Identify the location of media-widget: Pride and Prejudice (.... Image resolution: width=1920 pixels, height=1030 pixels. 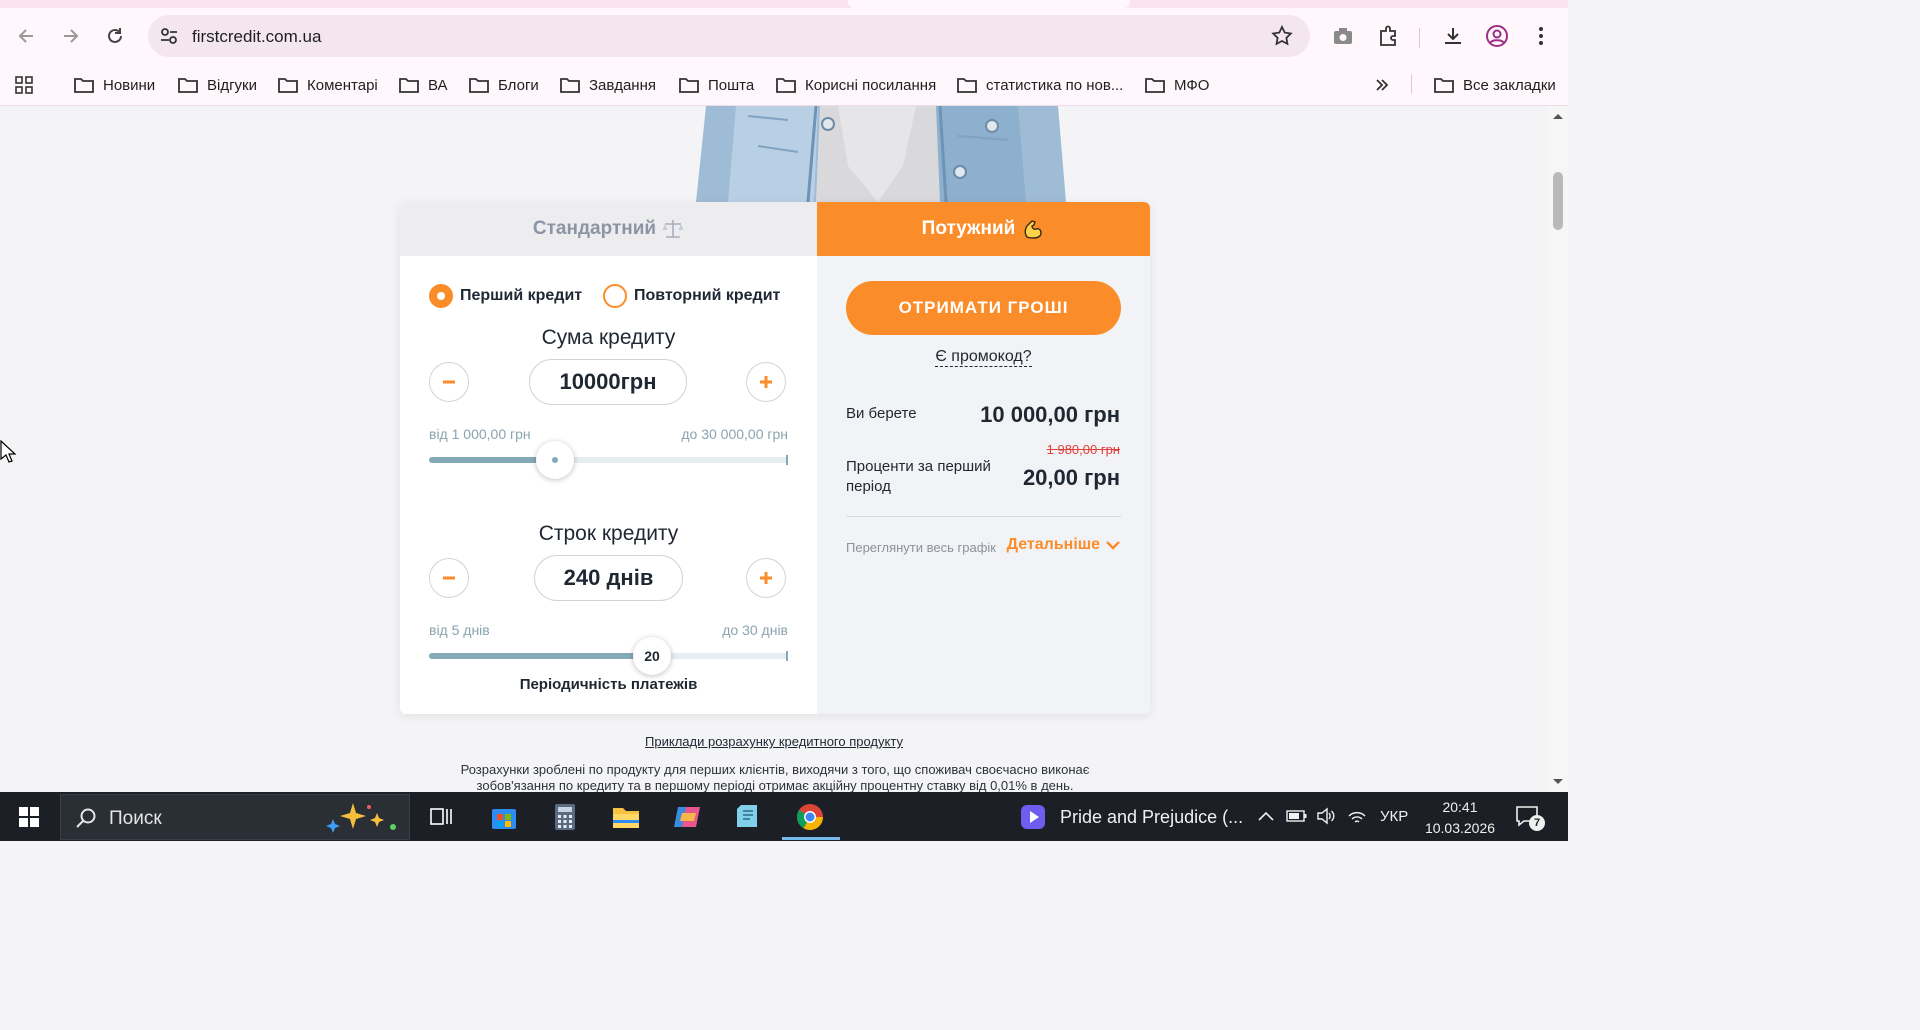
(1131, 817).